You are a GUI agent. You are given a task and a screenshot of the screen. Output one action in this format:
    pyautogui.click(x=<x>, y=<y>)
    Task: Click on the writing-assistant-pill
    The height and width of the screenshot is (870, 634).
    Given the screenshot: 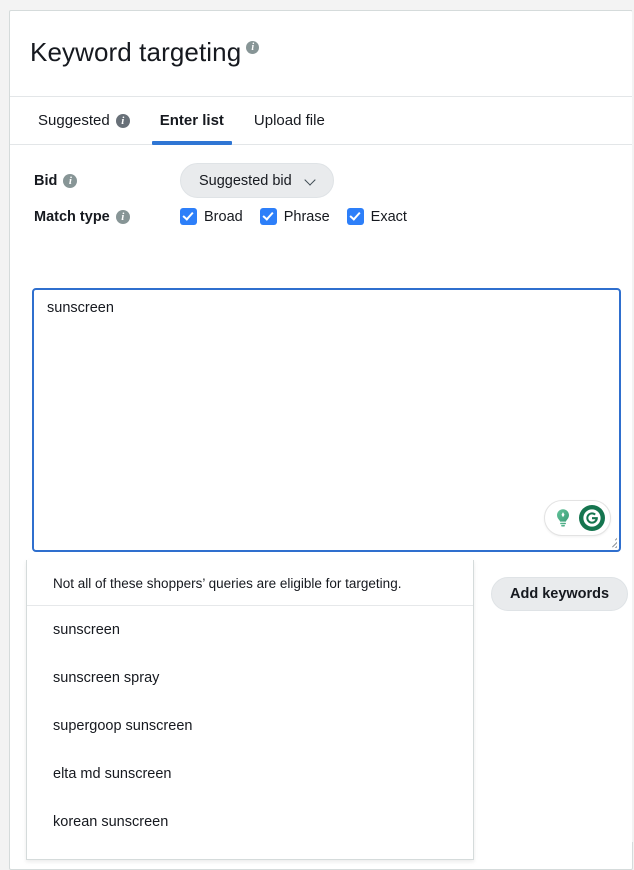 What is the action you would take?
    pyautogui.click(x=577, y=518)
    